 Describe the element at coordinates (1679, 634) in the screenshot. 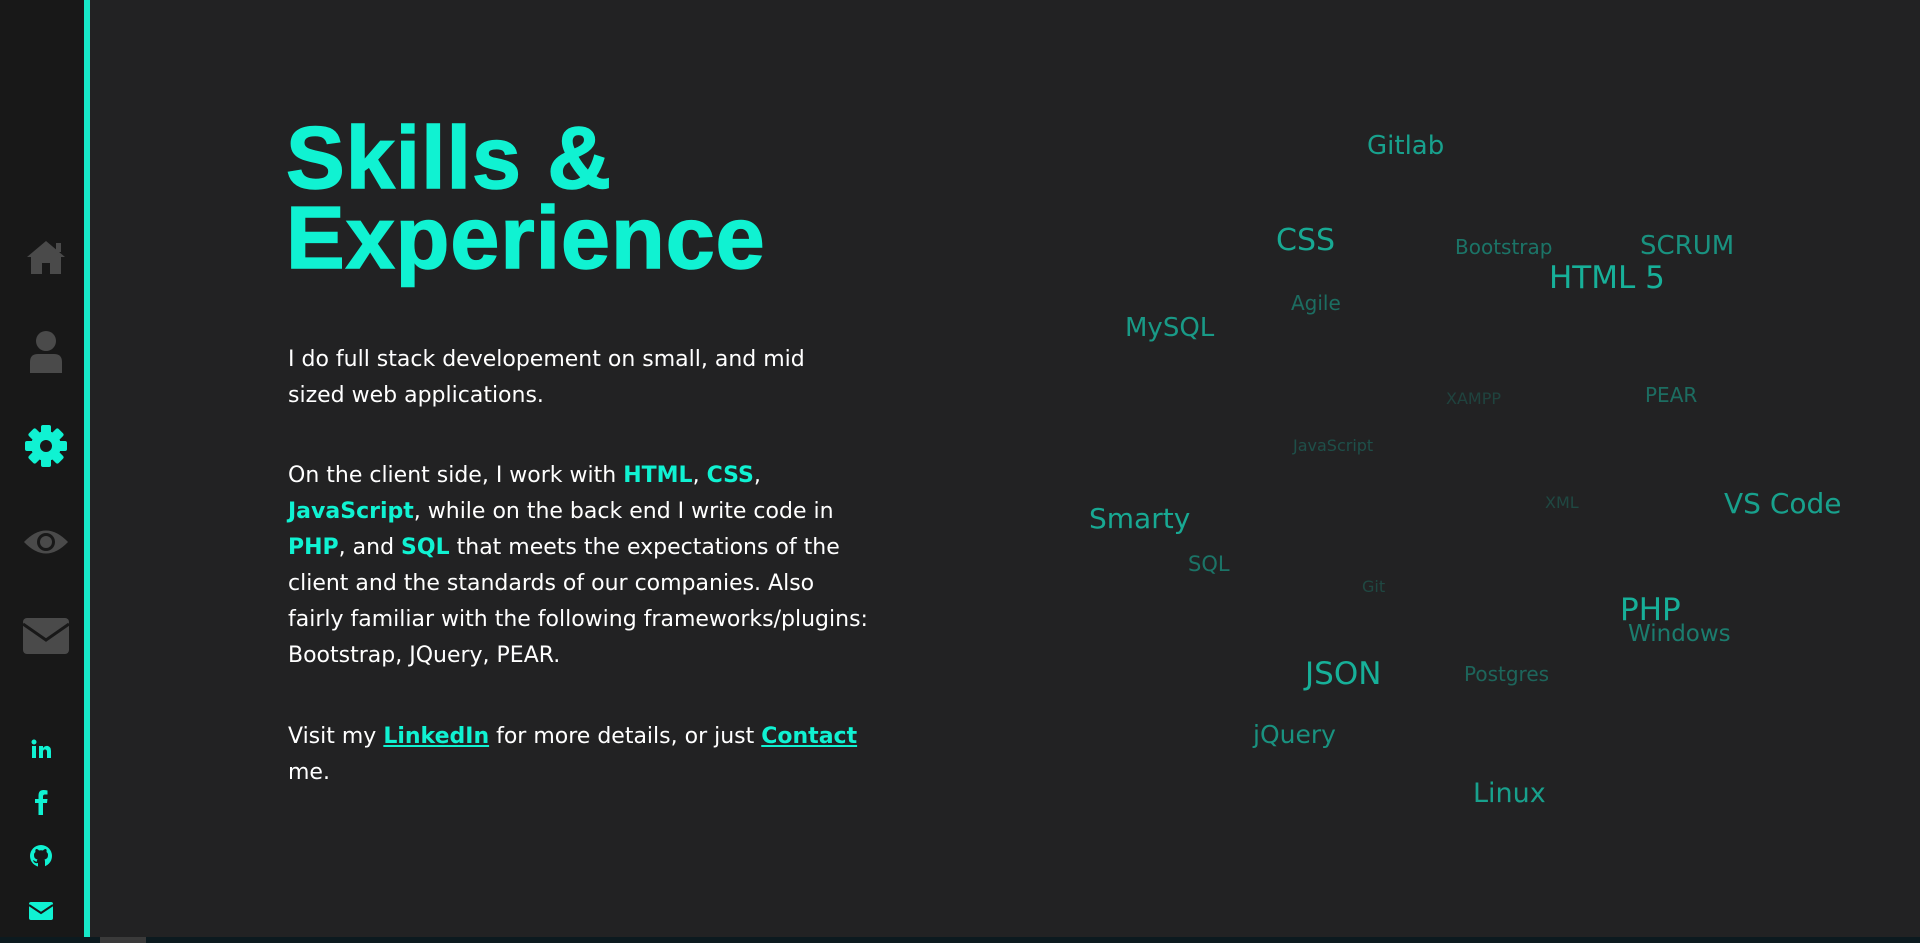

I see `cloud-word-windows: Windows` at that location.